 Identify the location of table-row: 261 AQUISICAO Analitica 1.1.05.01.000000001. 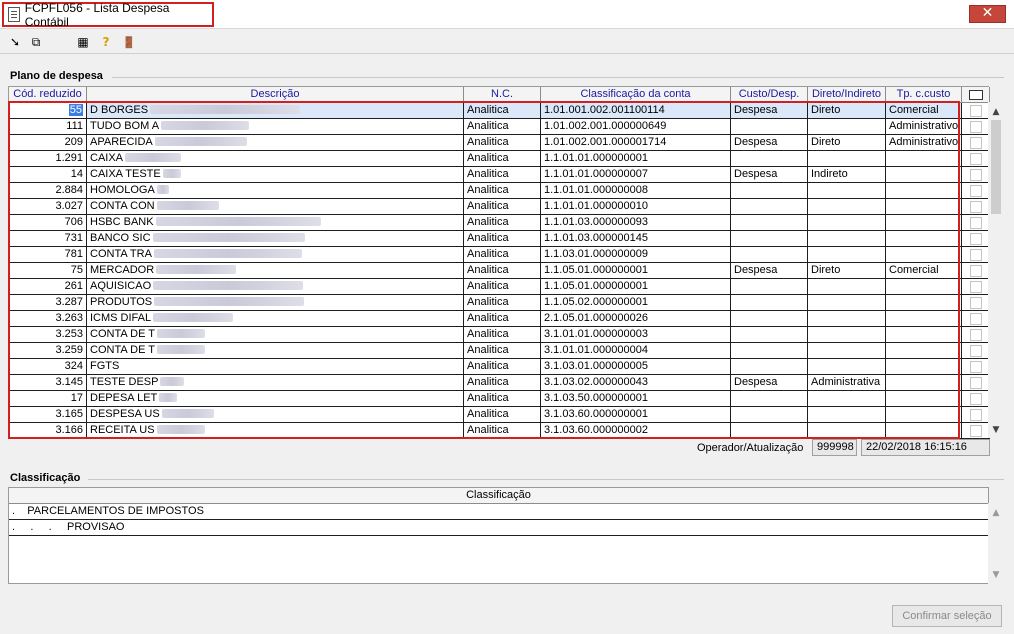
(499, 287).